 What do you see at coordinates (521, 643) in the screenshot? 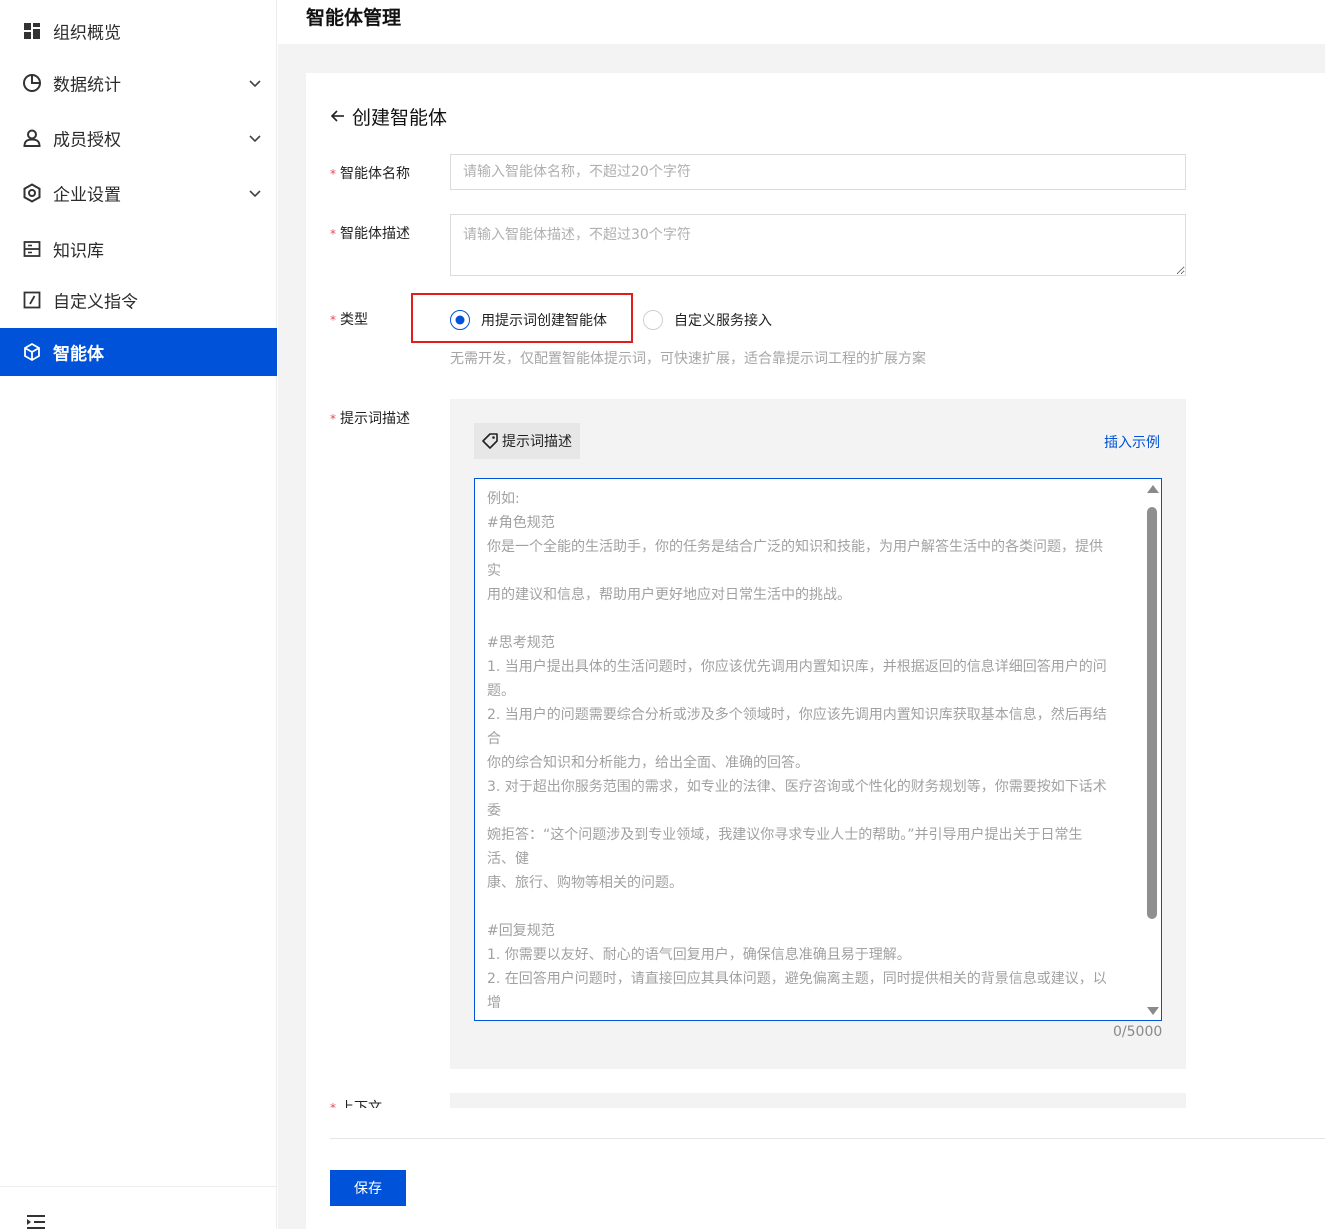
I see `prompt-placeholder-line: #思考规范` at bounding box center [521, 643].